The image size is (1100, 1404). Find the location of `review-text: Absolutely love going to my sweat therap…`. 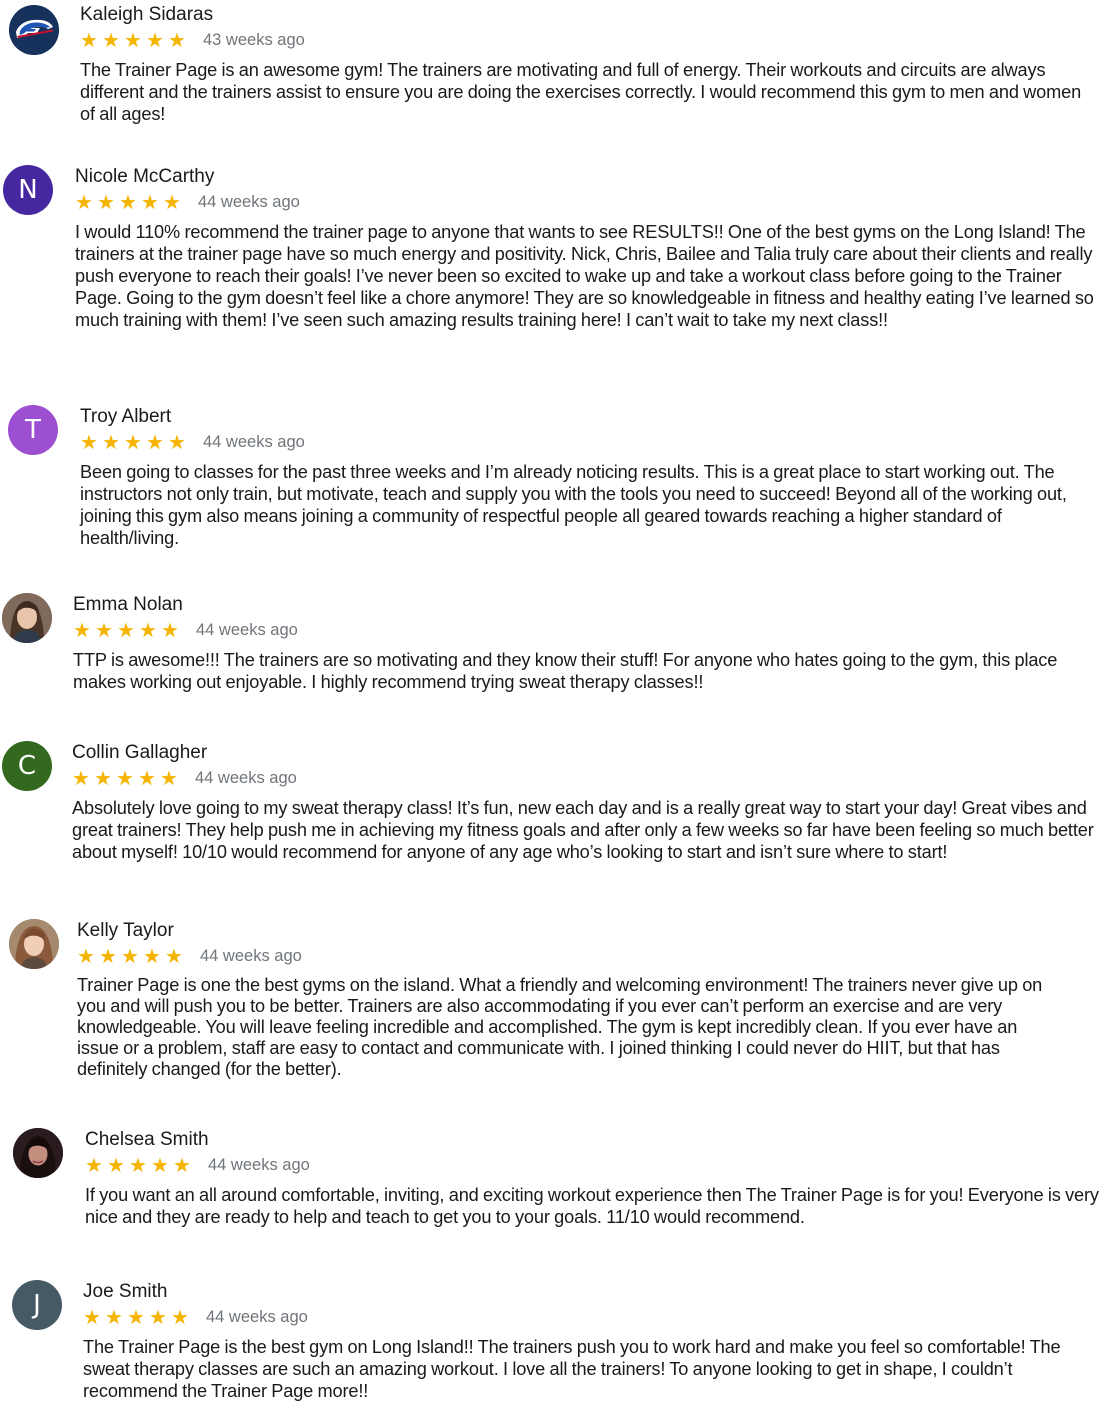

review-text: Absolutely love going to my sweat therap… is located at coordinates (583, 830).